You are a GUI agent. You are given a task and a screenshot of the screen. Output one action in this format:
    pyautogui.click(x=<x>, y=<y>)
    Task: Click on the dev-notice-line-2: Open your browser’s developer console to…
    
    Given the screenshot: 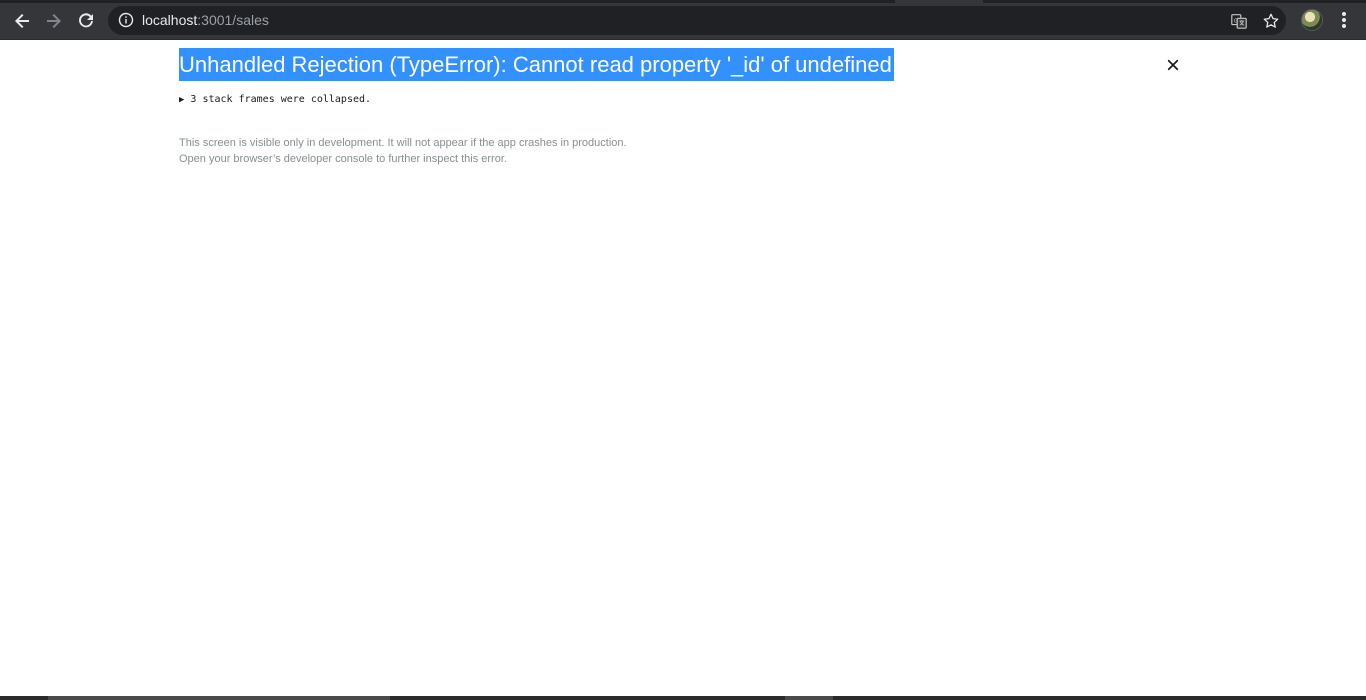 What is the action you would take?
    pyautogui.click(x=343, y=159)
    